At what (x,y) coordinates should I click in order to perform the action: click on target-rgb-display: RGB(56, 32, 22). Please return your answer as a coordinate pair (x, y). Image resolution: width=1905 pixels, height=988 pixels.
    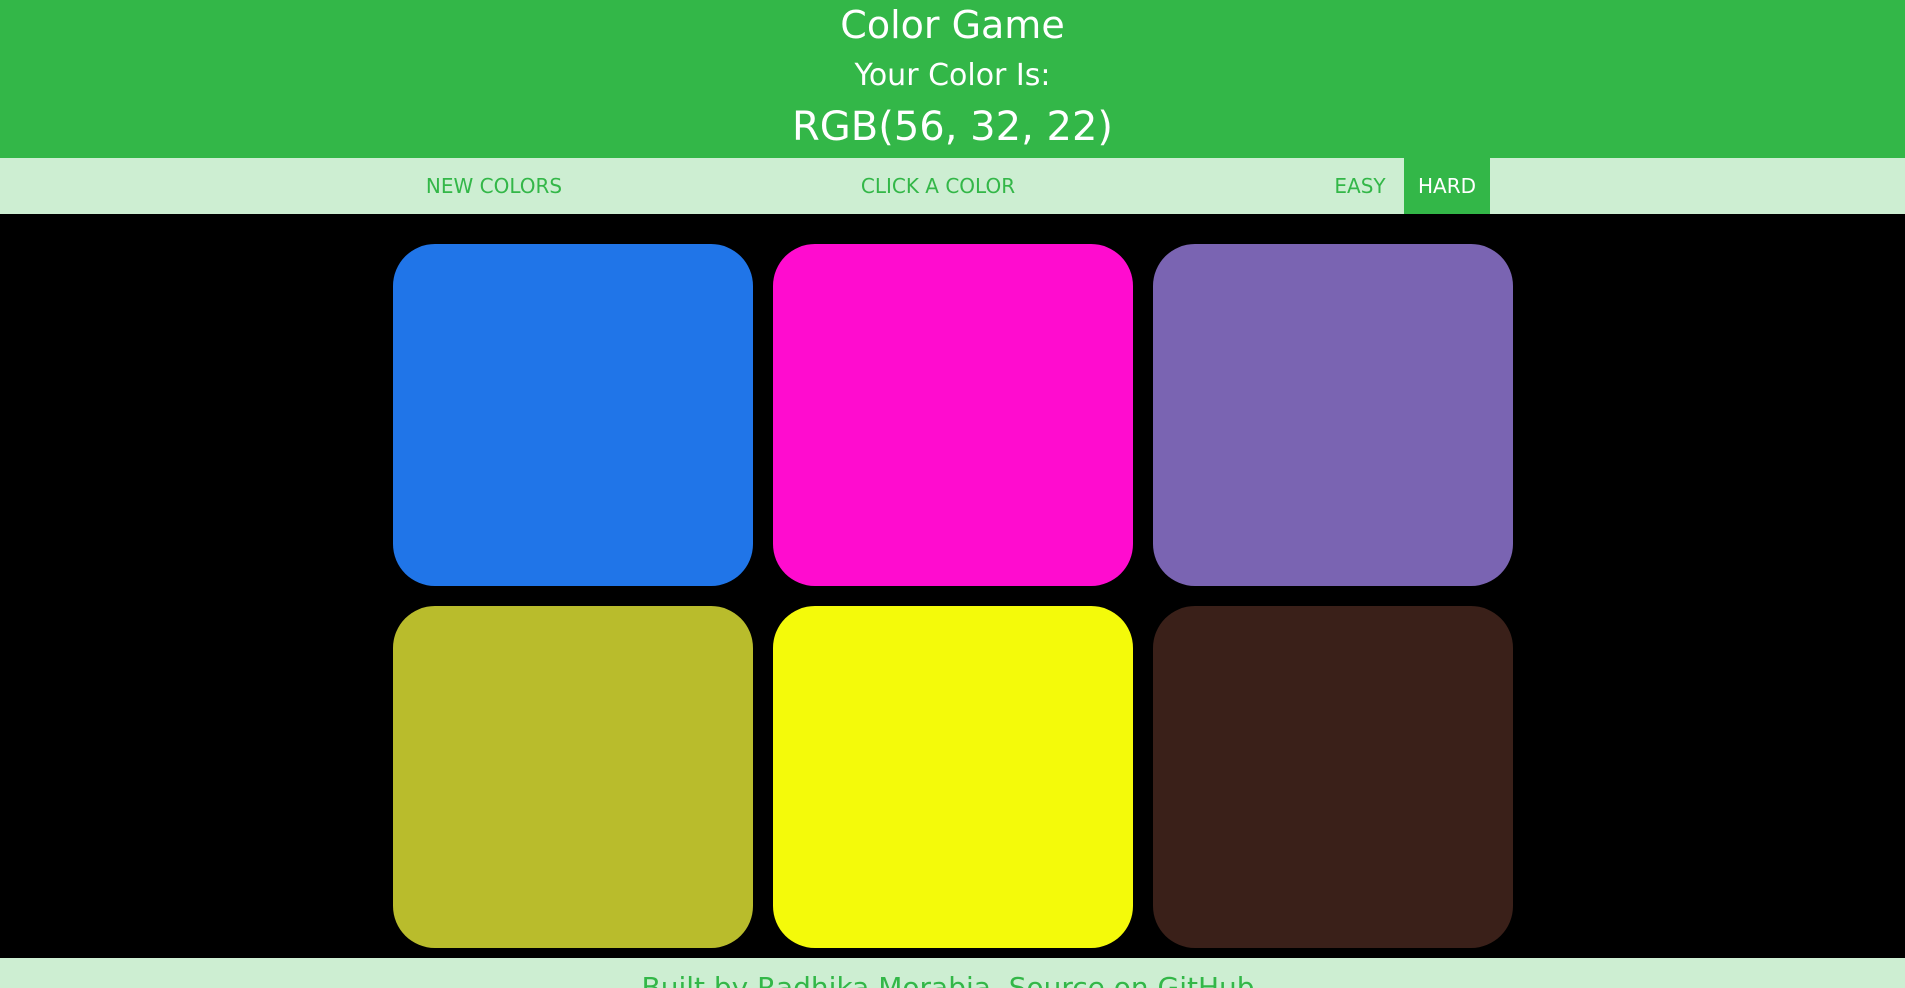
    Looking at the image, I should click on (952, 127).